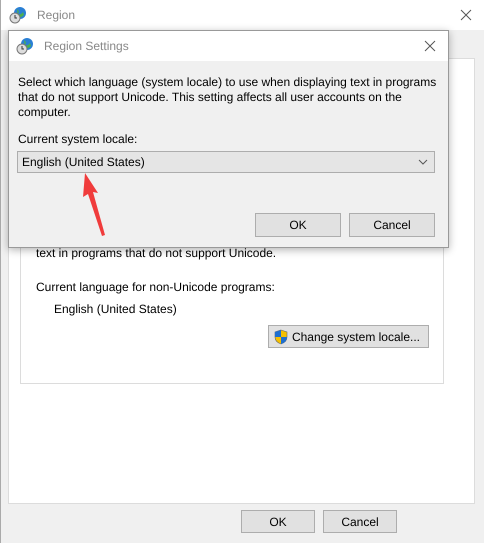 The height and width of the screenshot is (543, 484). Describe the element at coordinates (228, 97) in the screenshot. I see `dialog-description: Select which language (system locale) to use when displaying text in programs that do not support Unicode. This setting affects all user accounts on the computer.` at that location.